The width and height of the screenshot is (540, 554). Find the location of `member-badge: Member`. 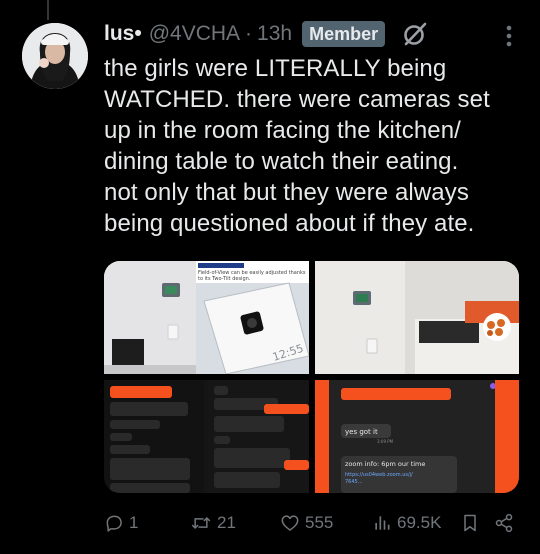

member-badge: Member is located at coordinates (344, 34).